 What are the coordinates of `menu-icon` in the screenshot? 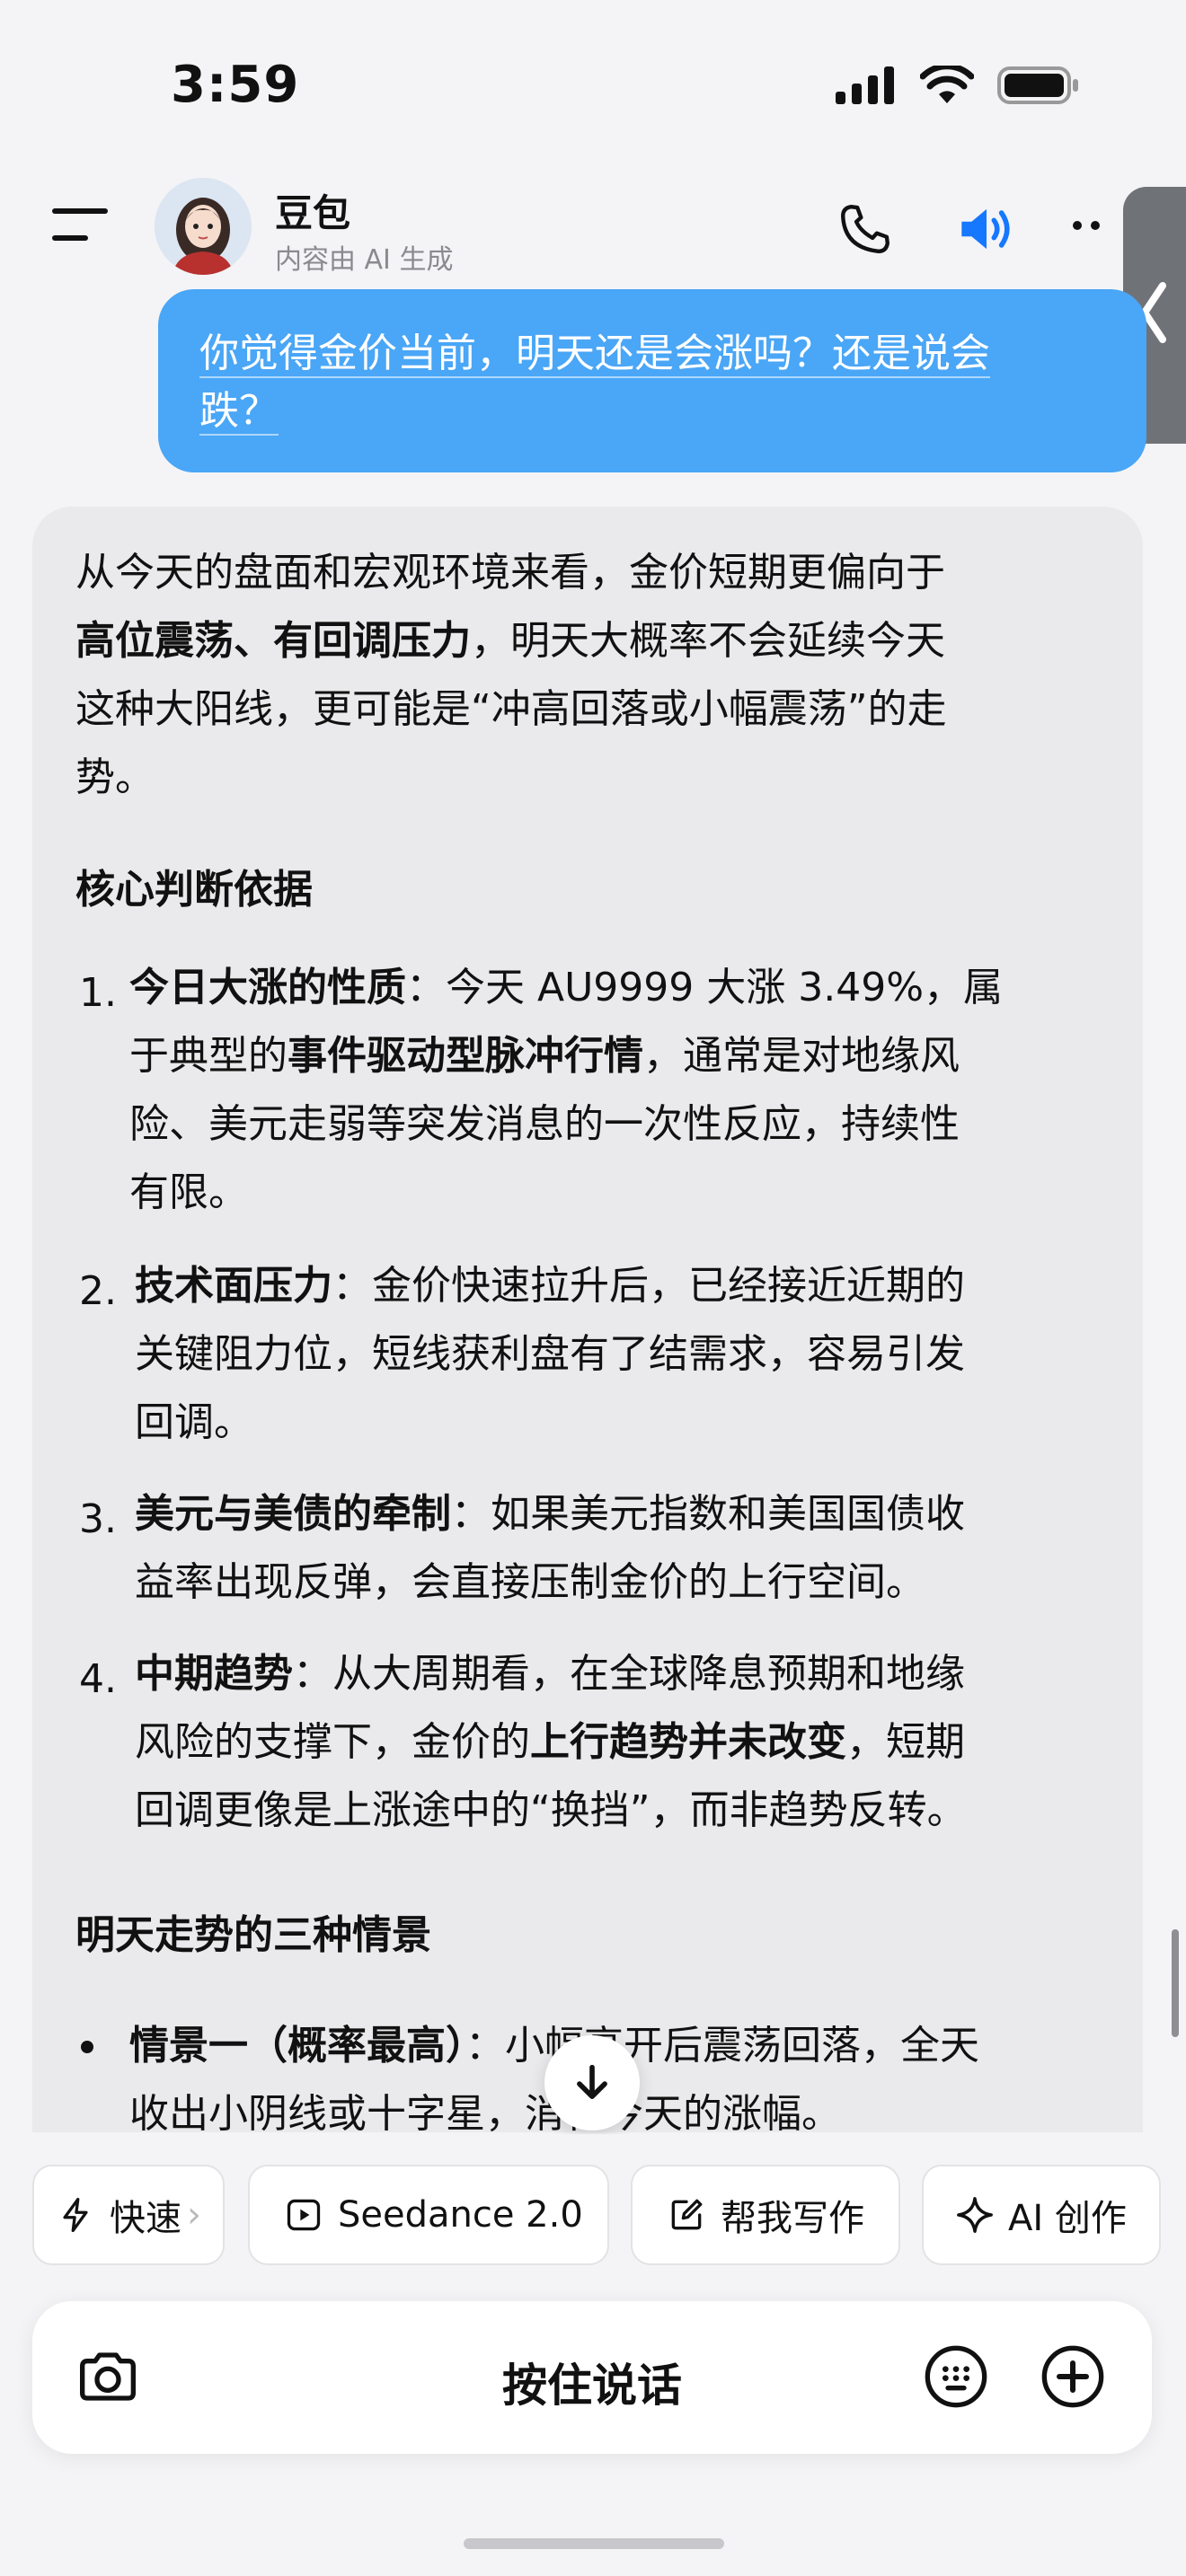 It's located at (81, 226).